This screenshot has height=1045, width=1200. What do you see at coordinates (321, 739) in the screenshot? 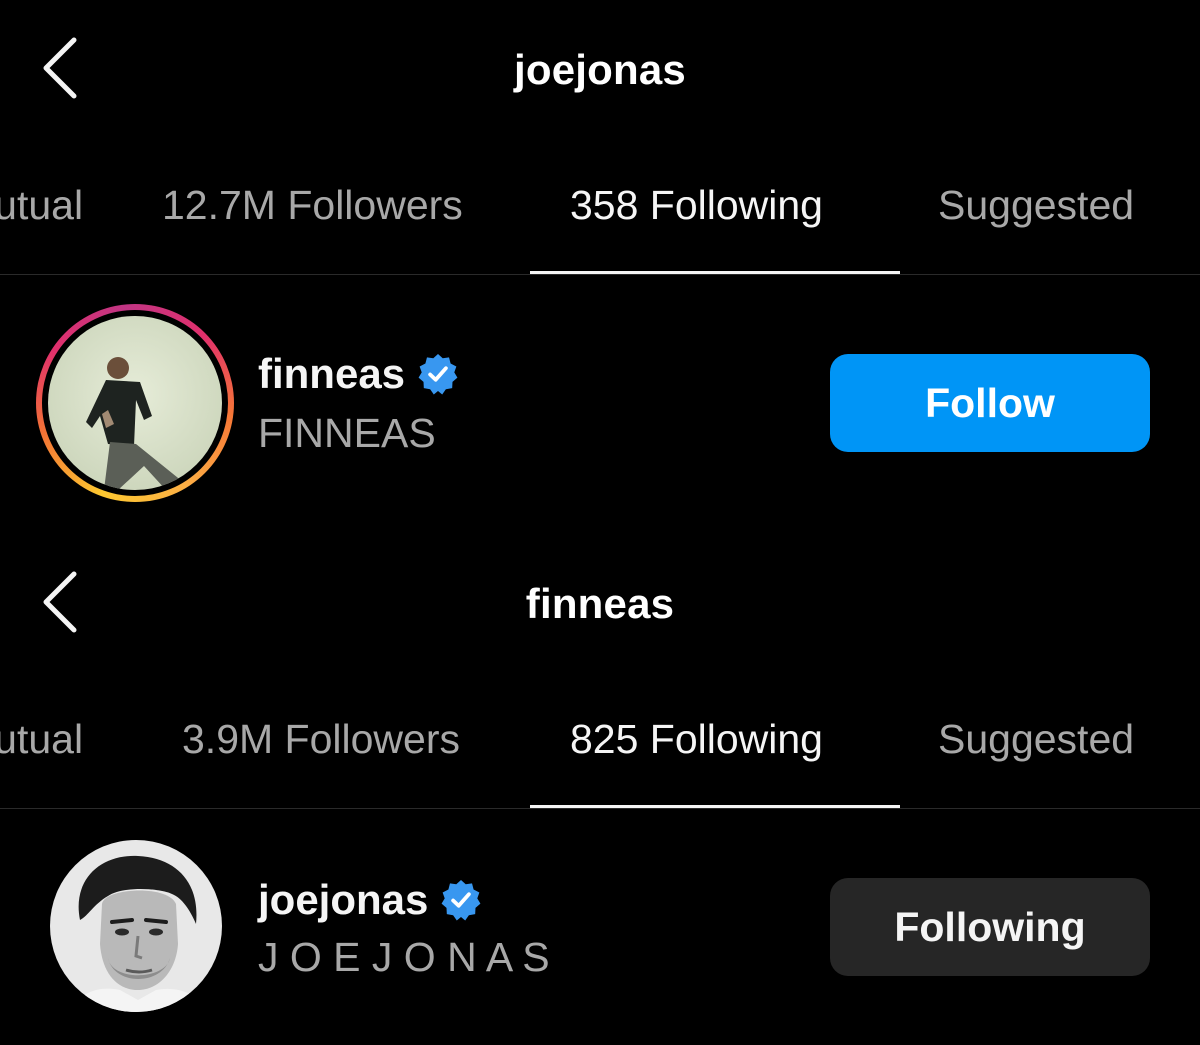
I see `tab-followers: 3.9M Followers` at bounding box center [321, 739].